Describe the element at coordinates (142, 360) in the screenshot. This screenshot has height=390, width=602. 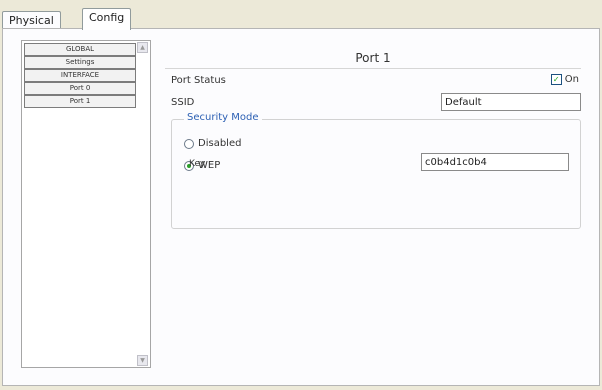
I see `scroll-down-icon: ▼` at that location.